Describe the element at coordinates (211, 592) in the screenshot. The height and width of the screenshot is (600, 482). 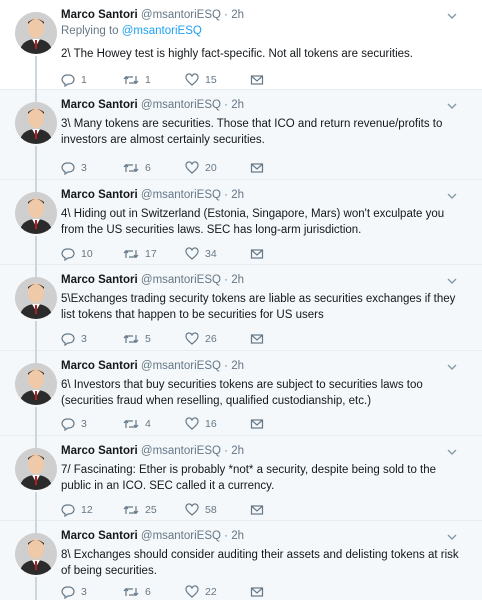
I see `like-count: 22` at that location.